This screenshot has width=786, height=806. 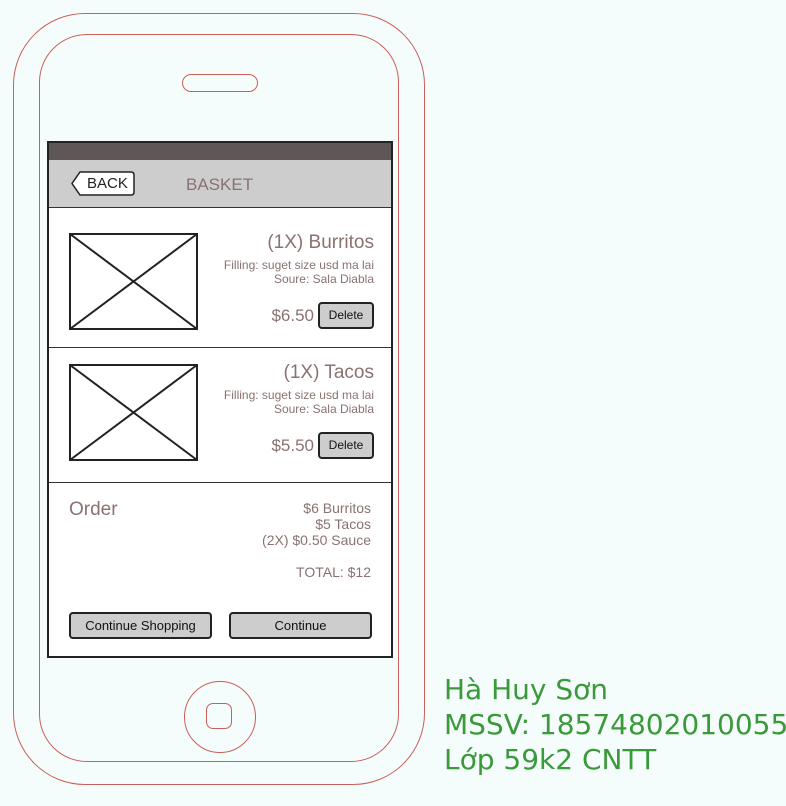 What do you see at coordinates (140, 625) in the screenshot?
I see `continue-shopping-button: Continue Shopping` at bounding box center [140, 625].